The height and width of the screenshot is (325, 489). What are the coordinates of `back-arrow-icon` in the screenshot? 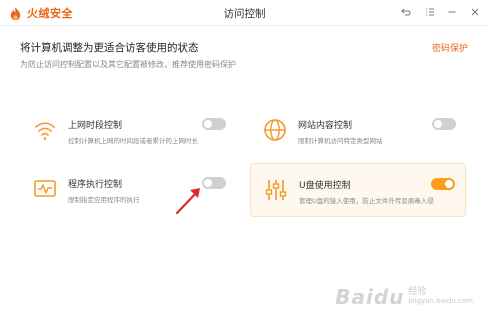 It's located at (406, 12).